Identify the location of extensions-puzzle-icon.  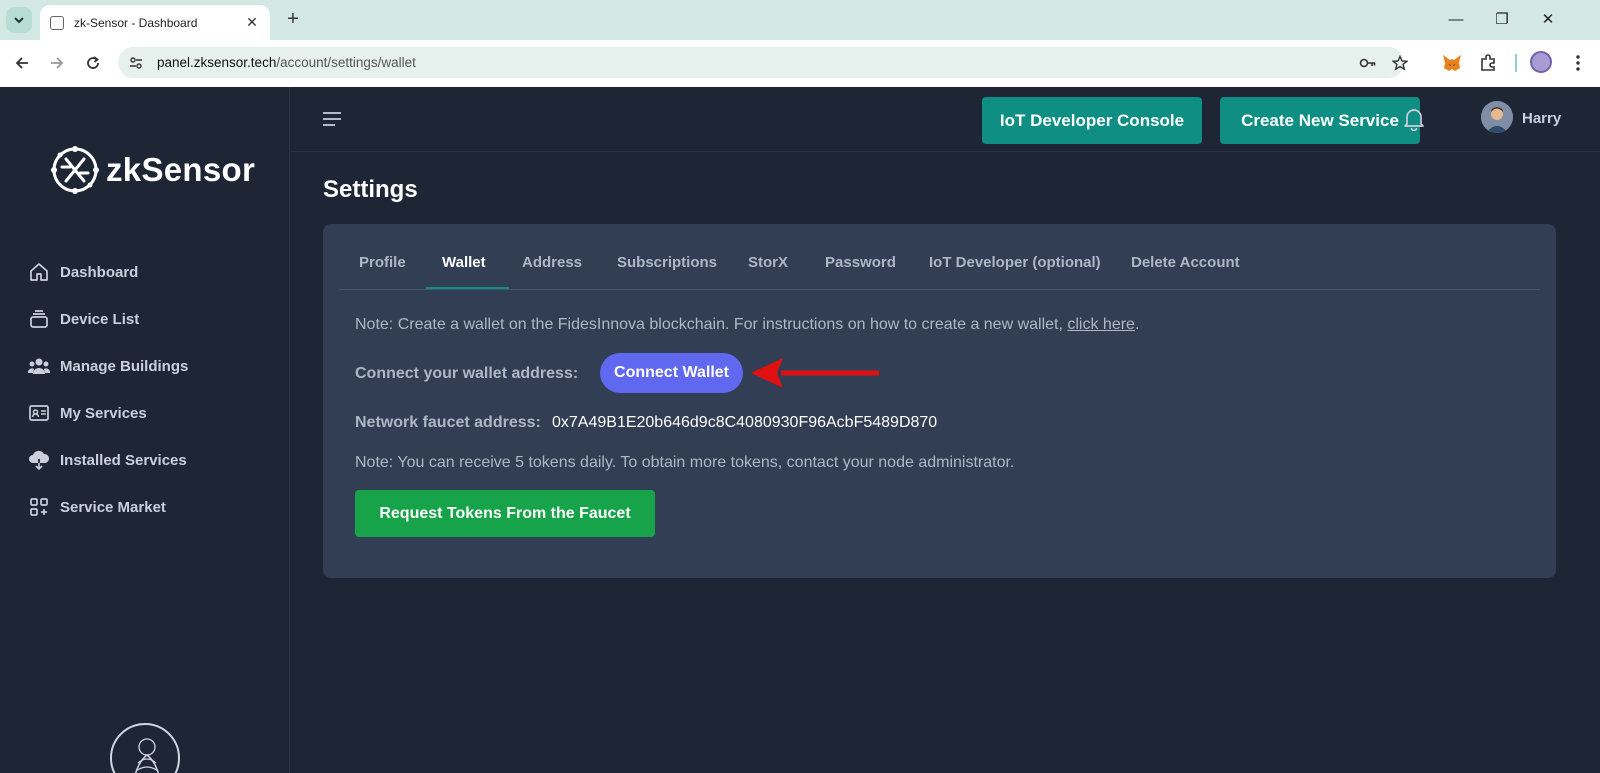
(1488, 63).